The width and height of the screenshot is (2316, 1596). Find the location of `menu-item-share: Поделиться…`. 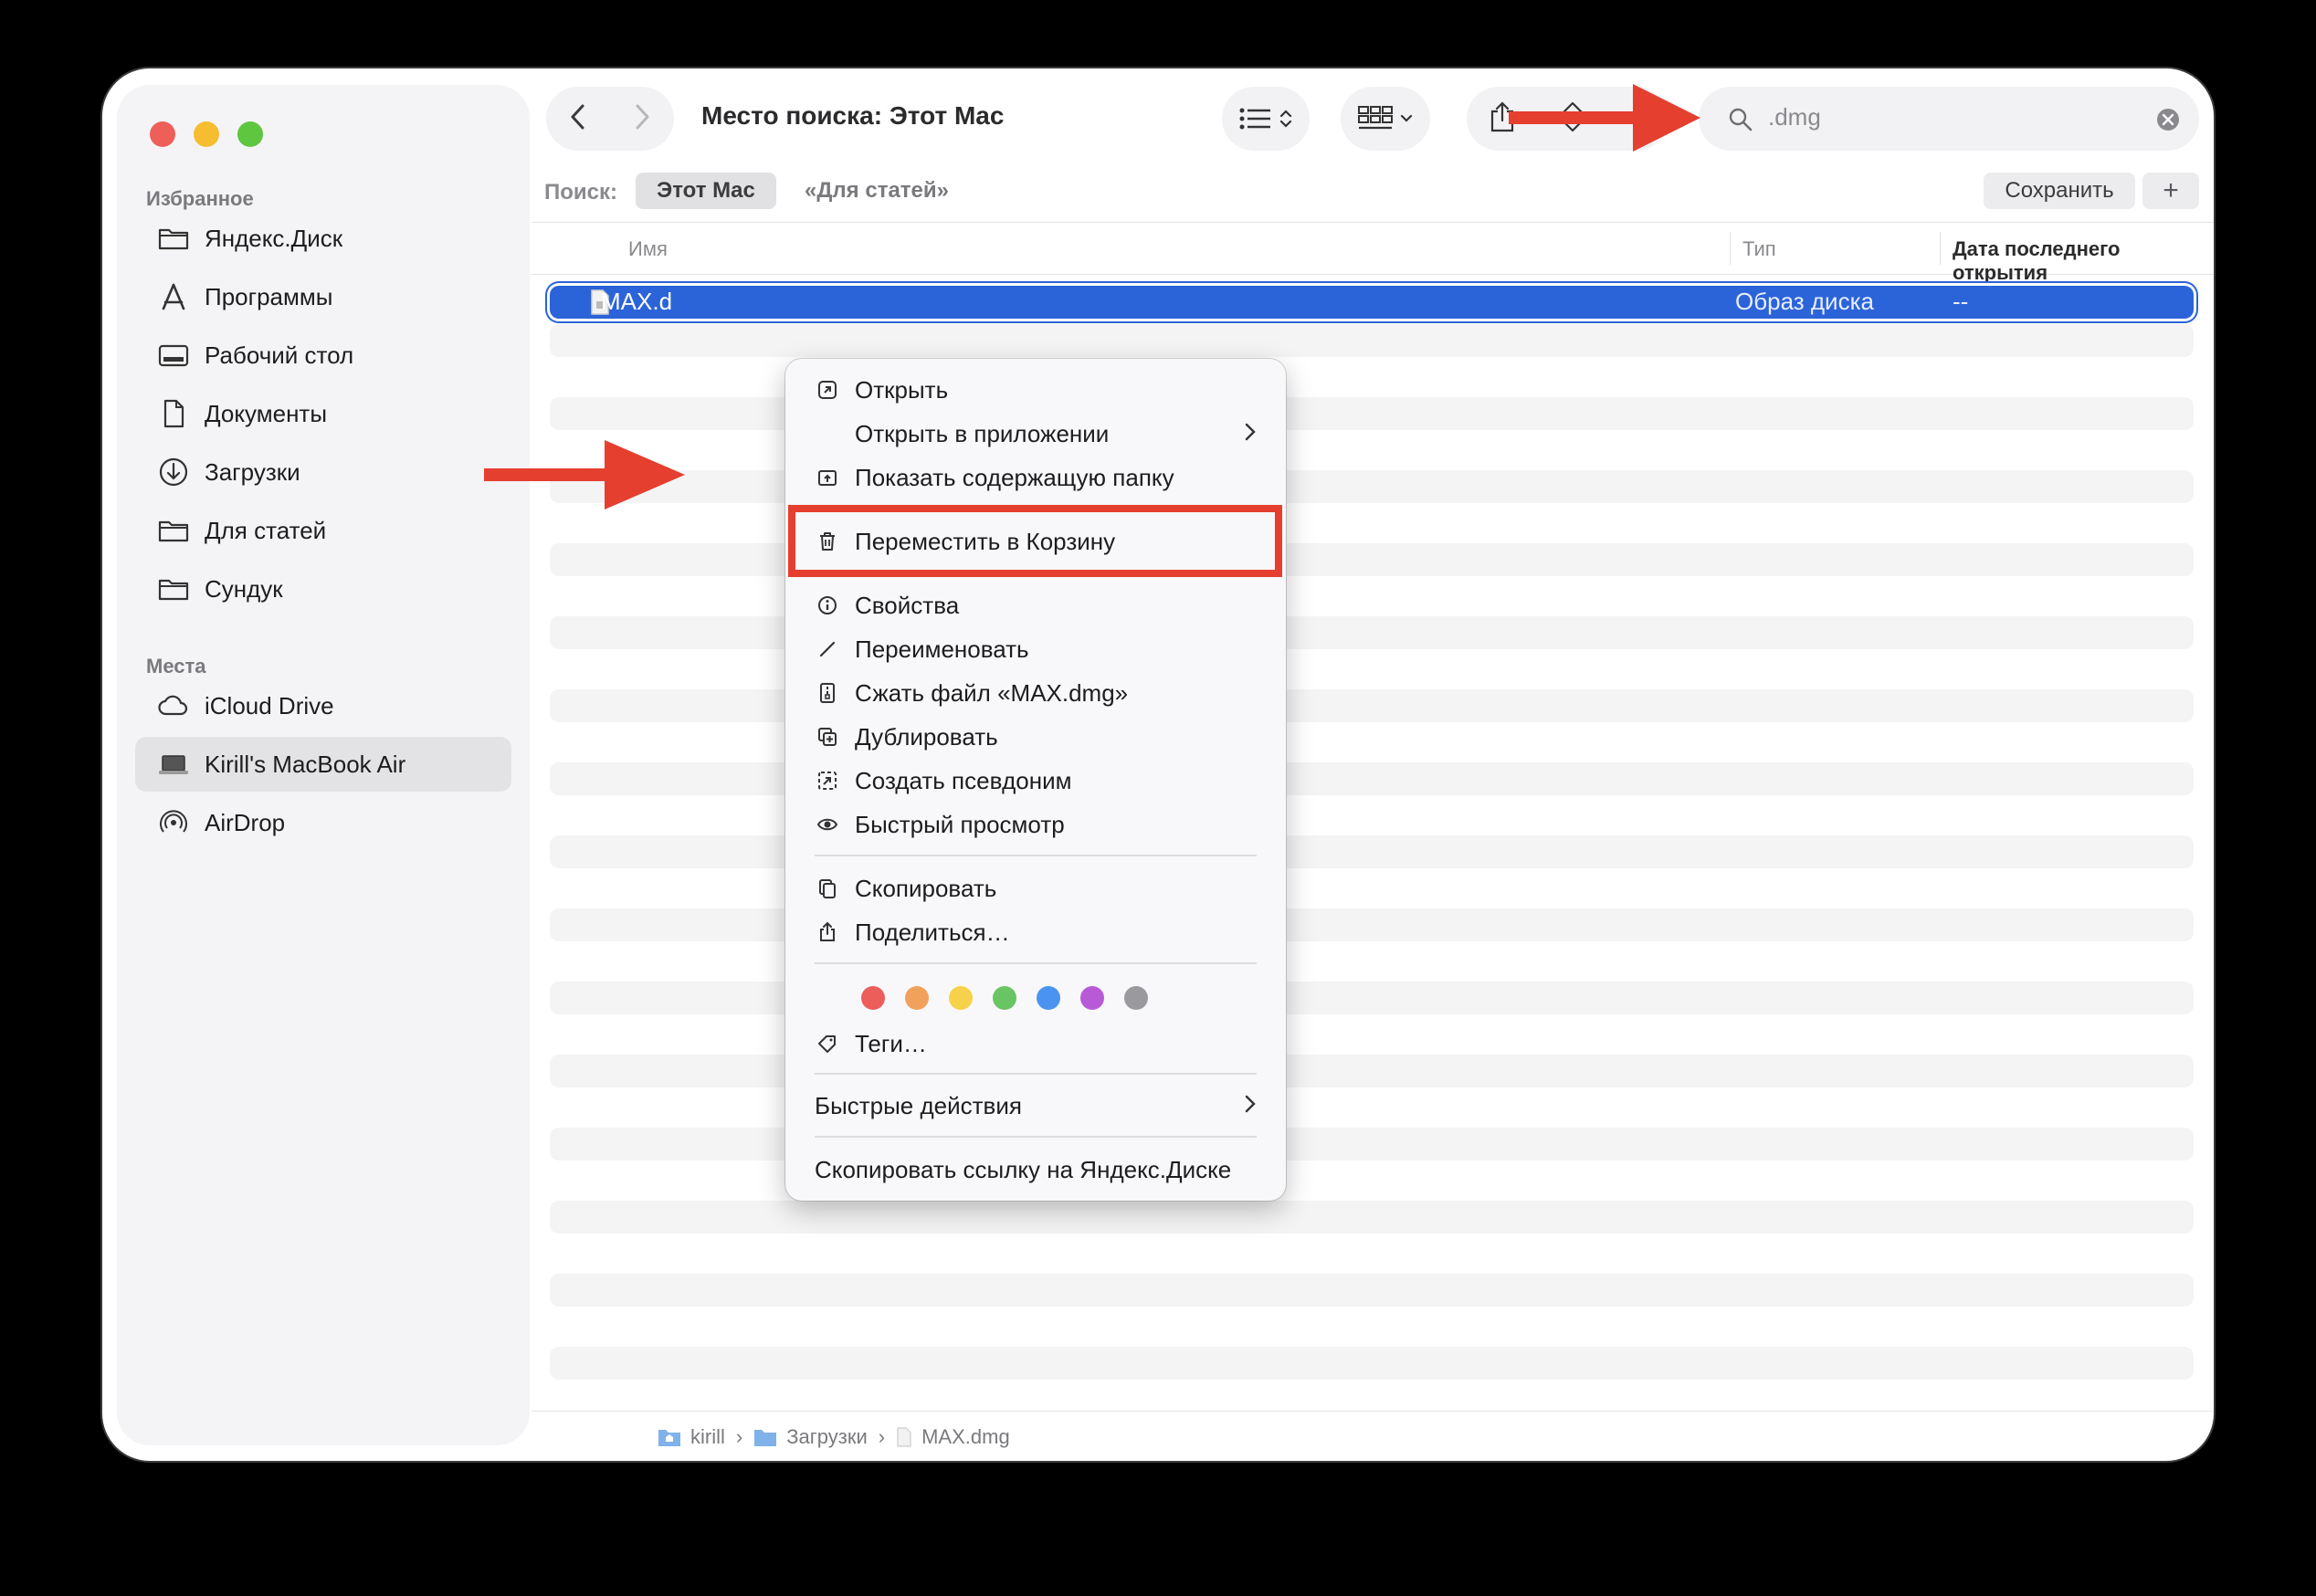

menu-item-share: Поделиться… is located at coordinates (1035, 932).